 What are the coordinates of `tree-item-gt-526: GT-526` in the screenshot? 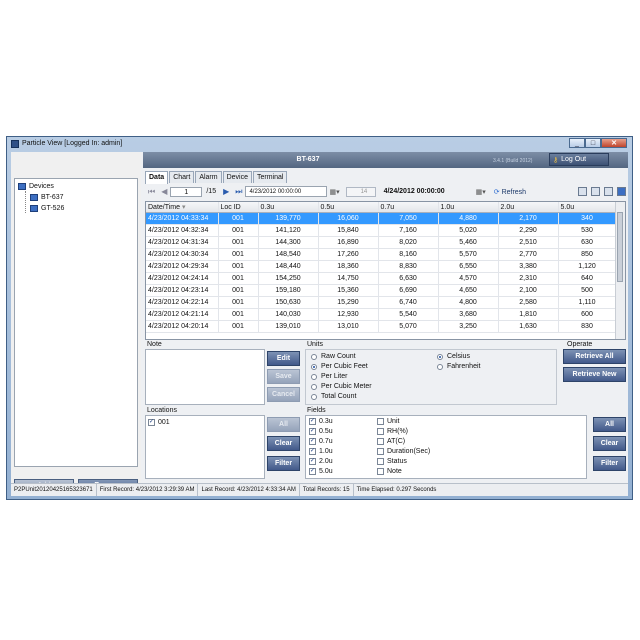 It's located at (47, 208).